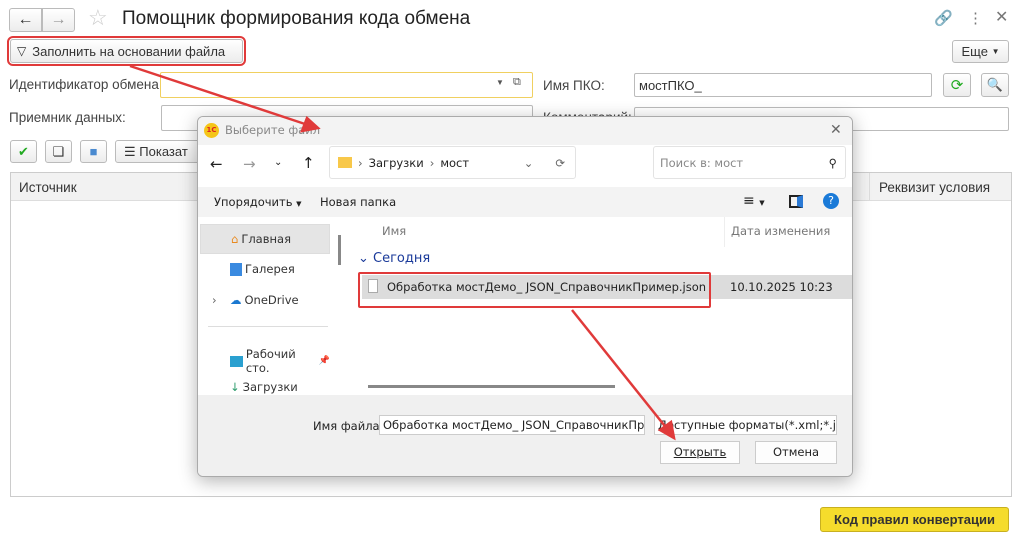 Image resolution: width=1024 pixels, height=537 pixels. I want to click on arrowhead-icon, so click(310, 124).